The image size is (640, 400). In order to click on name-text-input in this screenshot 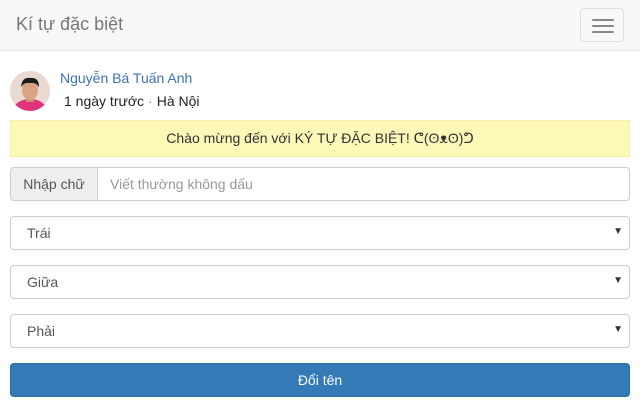, I will do `click(363, 184)`.